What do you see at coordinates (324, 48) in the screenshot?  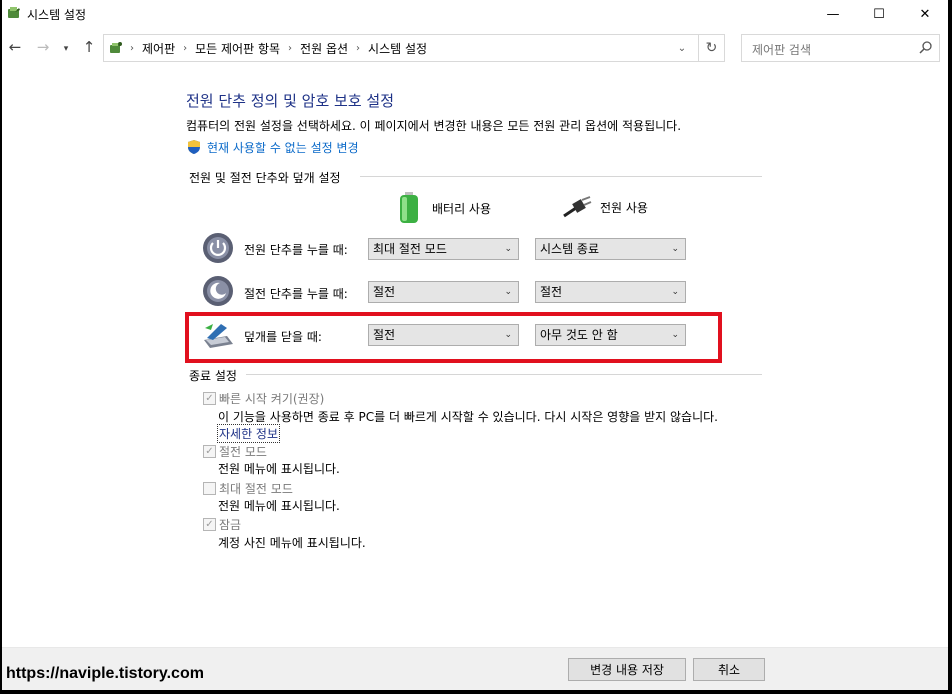 I see `breadcrumb-power-options: 전원 옵션` at bounding box center [324, 48].